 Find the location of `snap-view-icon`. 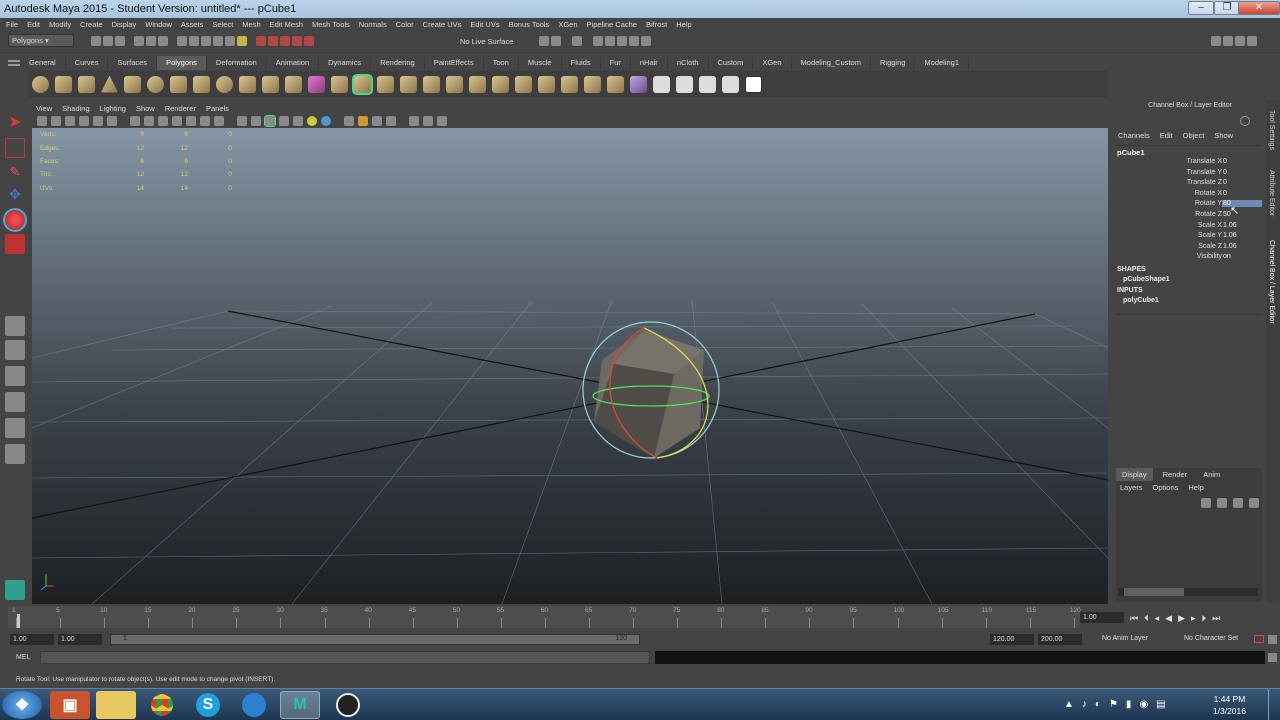

snap-view-icon is located at coordinates (218, 41).